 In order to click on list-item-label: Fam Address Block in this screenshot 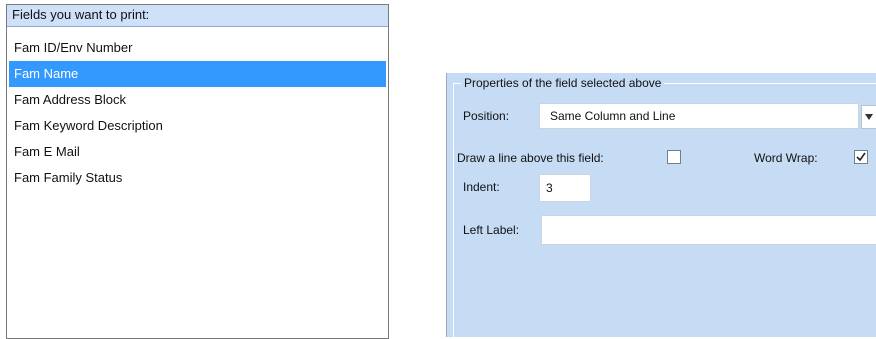, I will do `click(70, 99)`.